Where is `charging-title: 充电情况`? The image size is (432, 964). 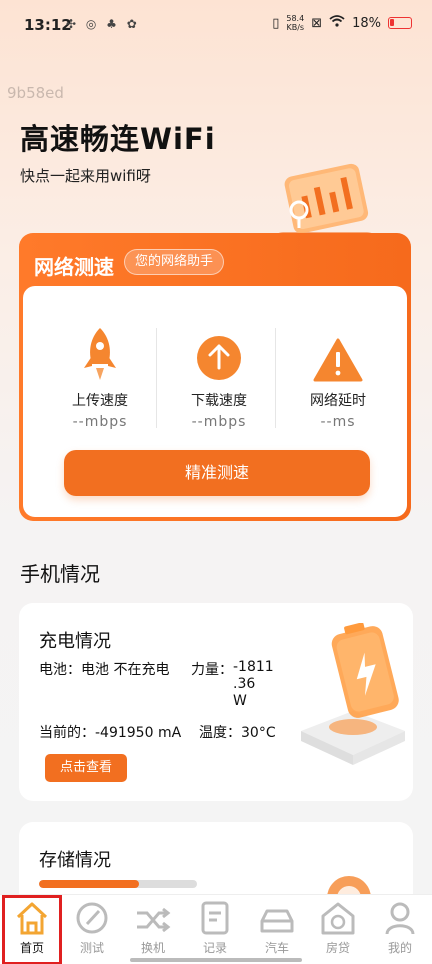
charging-title: 充电情况 is located at coordinates (75, 641).